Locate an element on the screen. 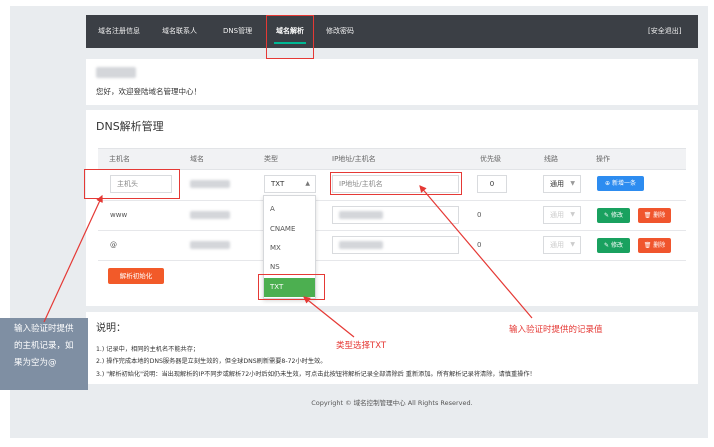  top-nav: 域名注册信息 域名联系人 DNS管理 域名解析 修改密码 [安全退出] is located at coordinates (392, 31).